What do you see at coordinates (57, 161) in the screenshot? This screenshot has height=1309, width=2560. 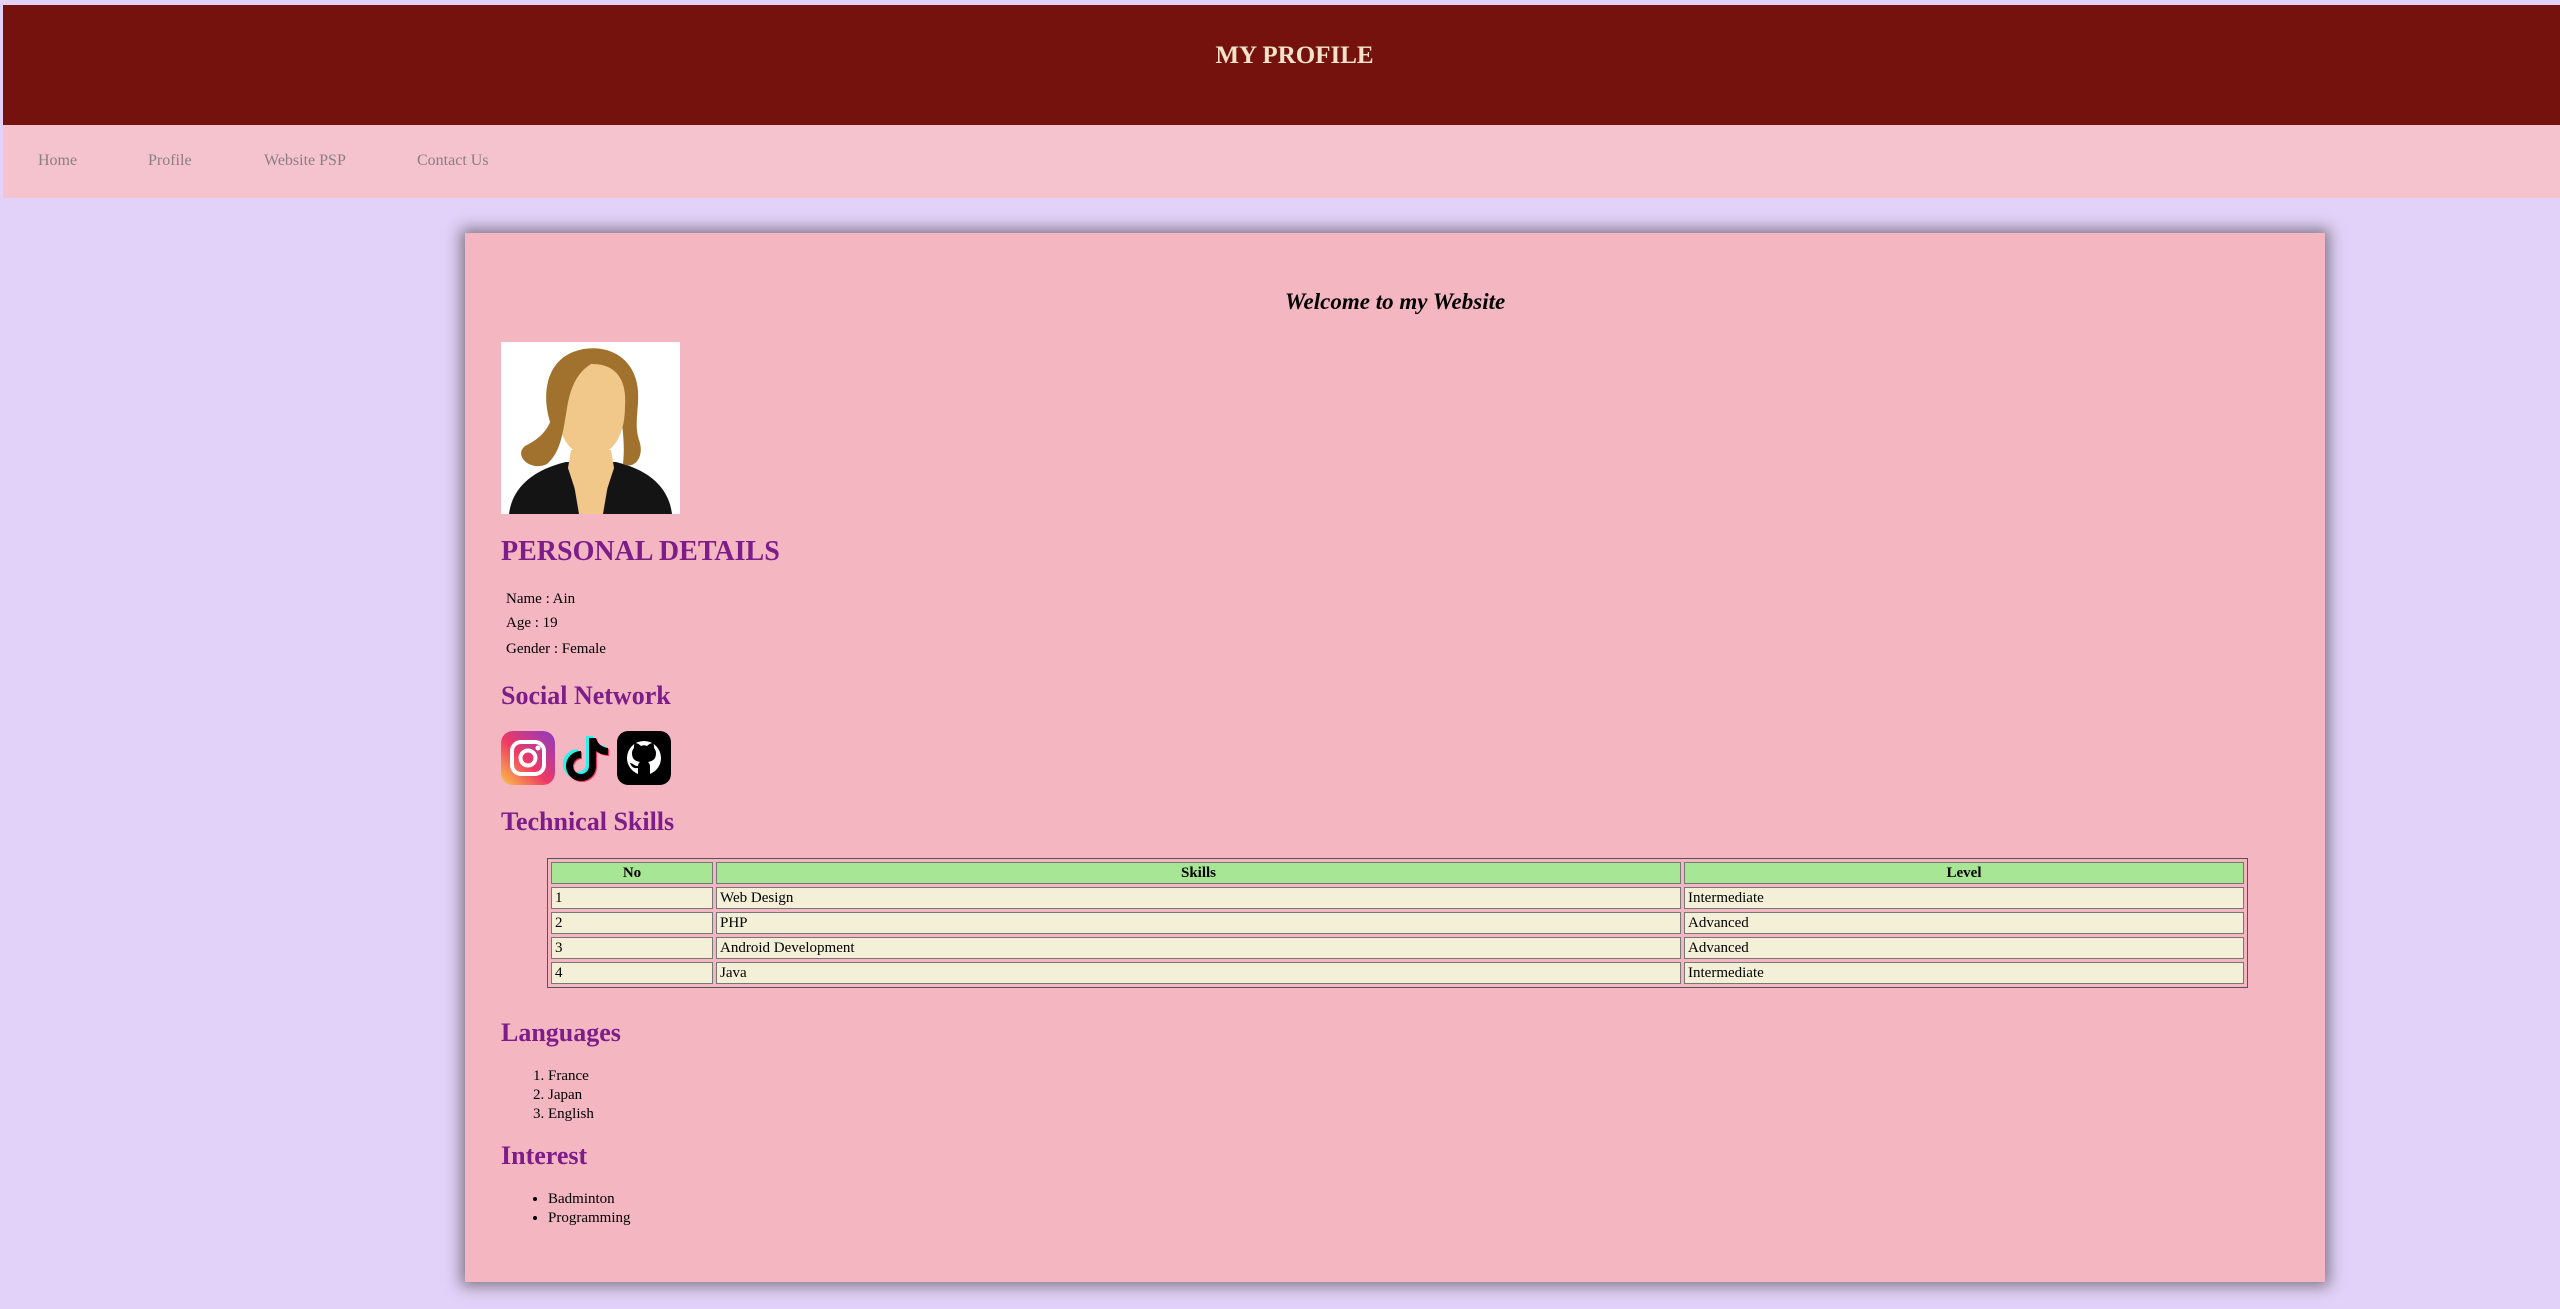 I see `nav-home-link: Home` at bounding box center [57, 161].